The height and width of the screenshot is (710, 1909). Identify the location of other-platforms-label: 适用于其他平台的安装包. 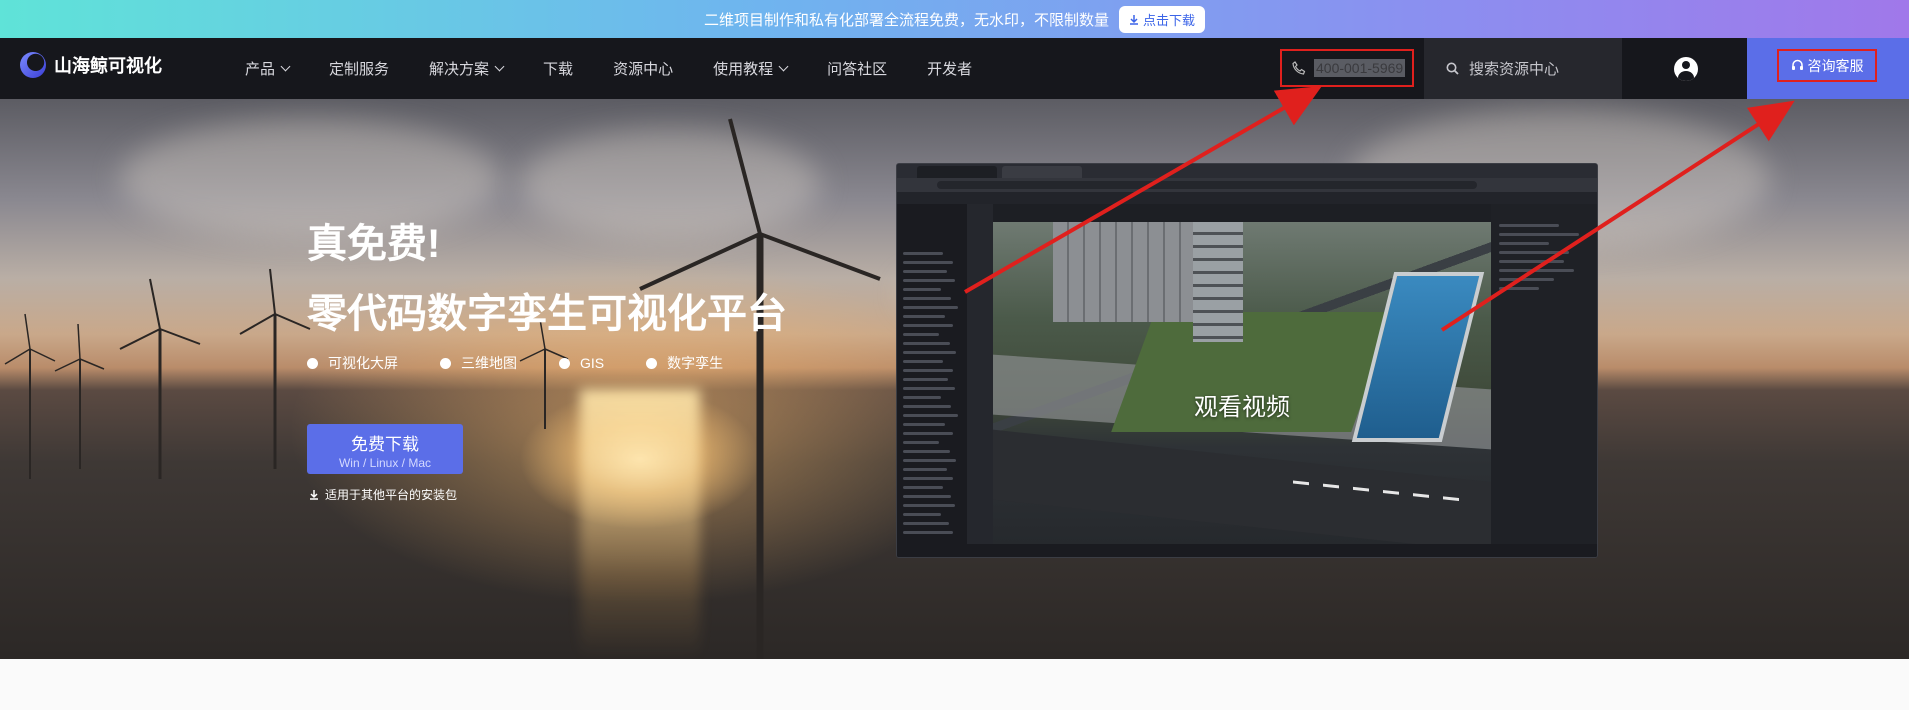
(391, 495).